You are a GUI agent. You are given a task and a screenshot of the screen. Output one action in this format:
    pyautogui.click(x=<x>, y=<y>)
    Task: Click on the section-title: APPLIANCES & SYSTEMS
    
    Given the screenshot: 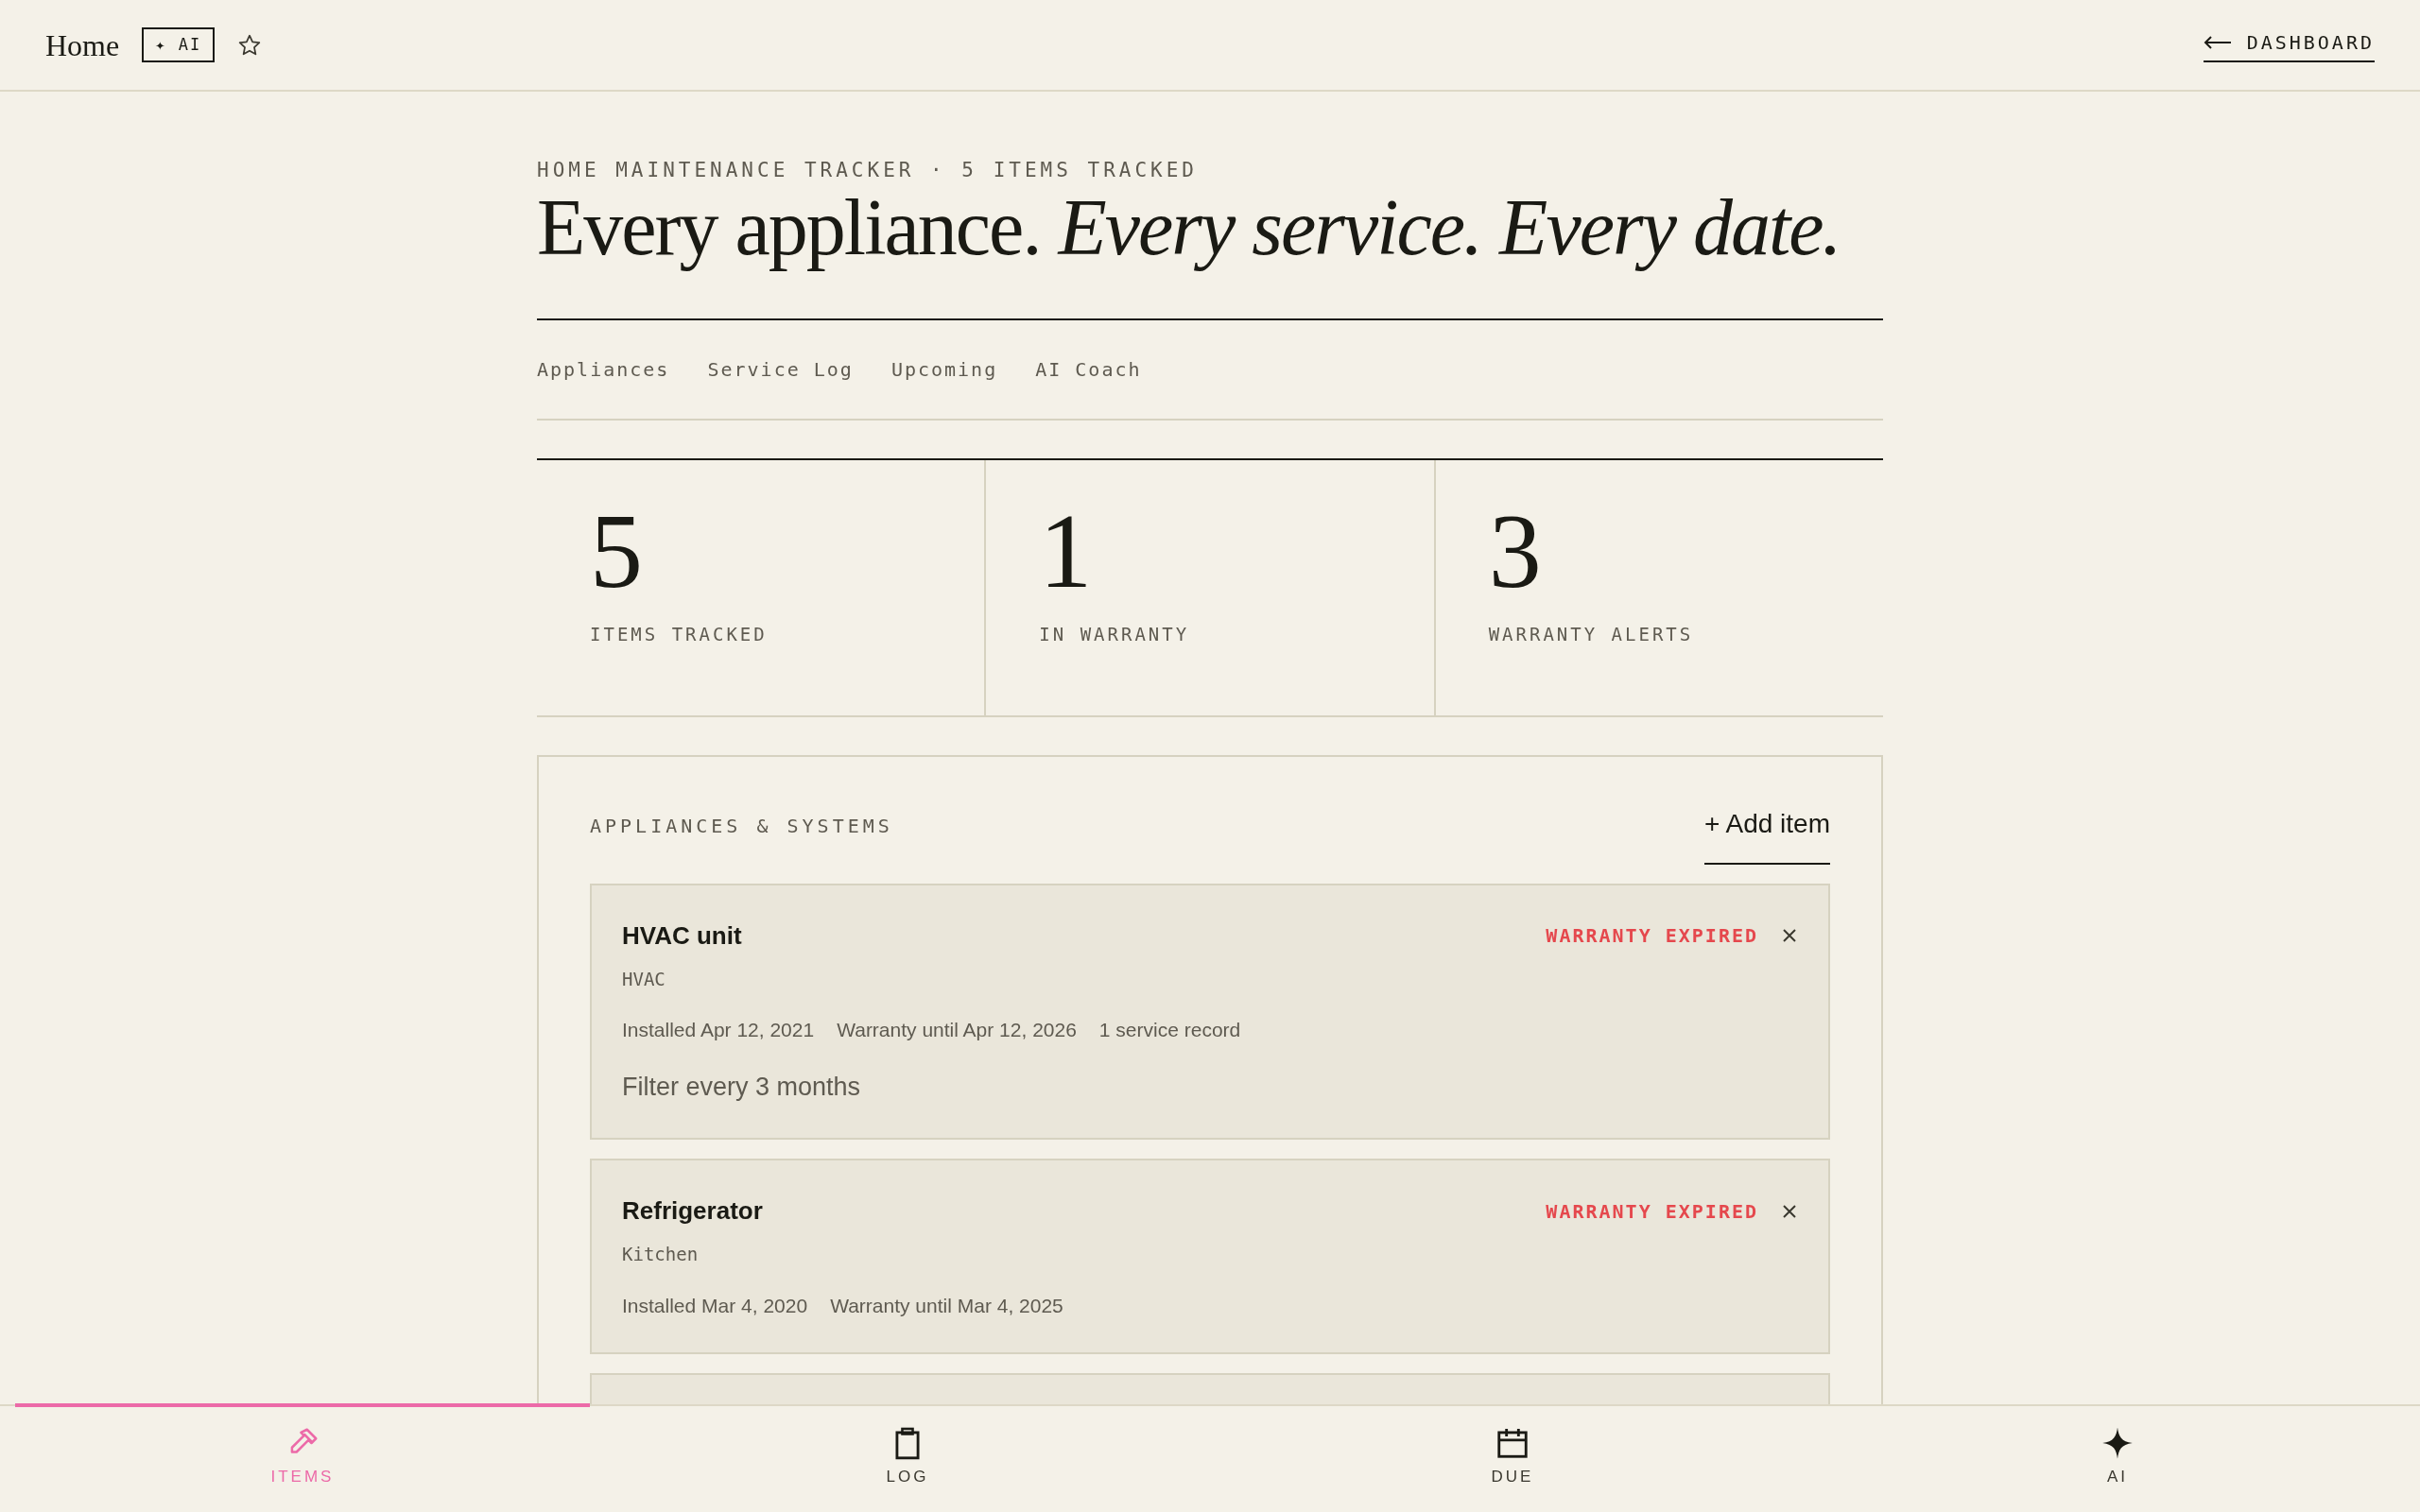 What is the action you would take?
    pyautogui.click(x=742, y=826)
    